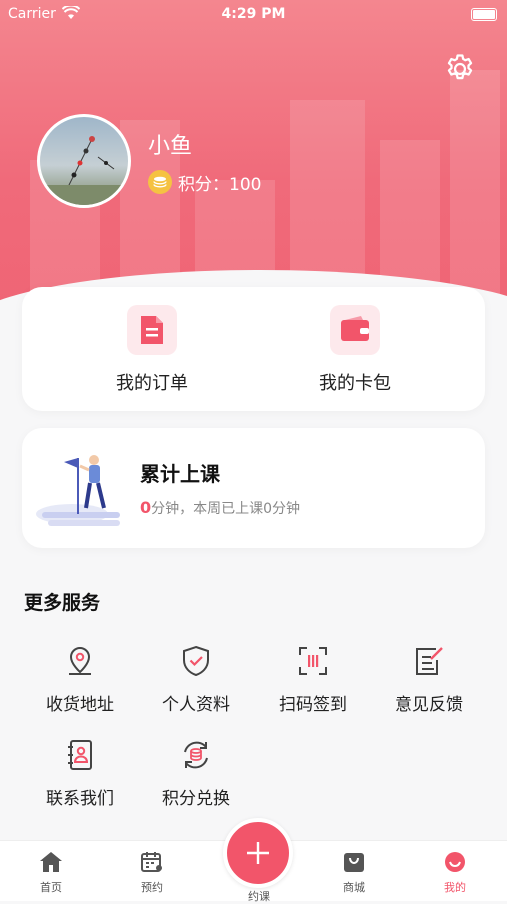 The height and width of the screenshot is (904, 507). Describe the element at coordinates (80, 660) in the screenshot. I see `location-pin-icon` at that location.